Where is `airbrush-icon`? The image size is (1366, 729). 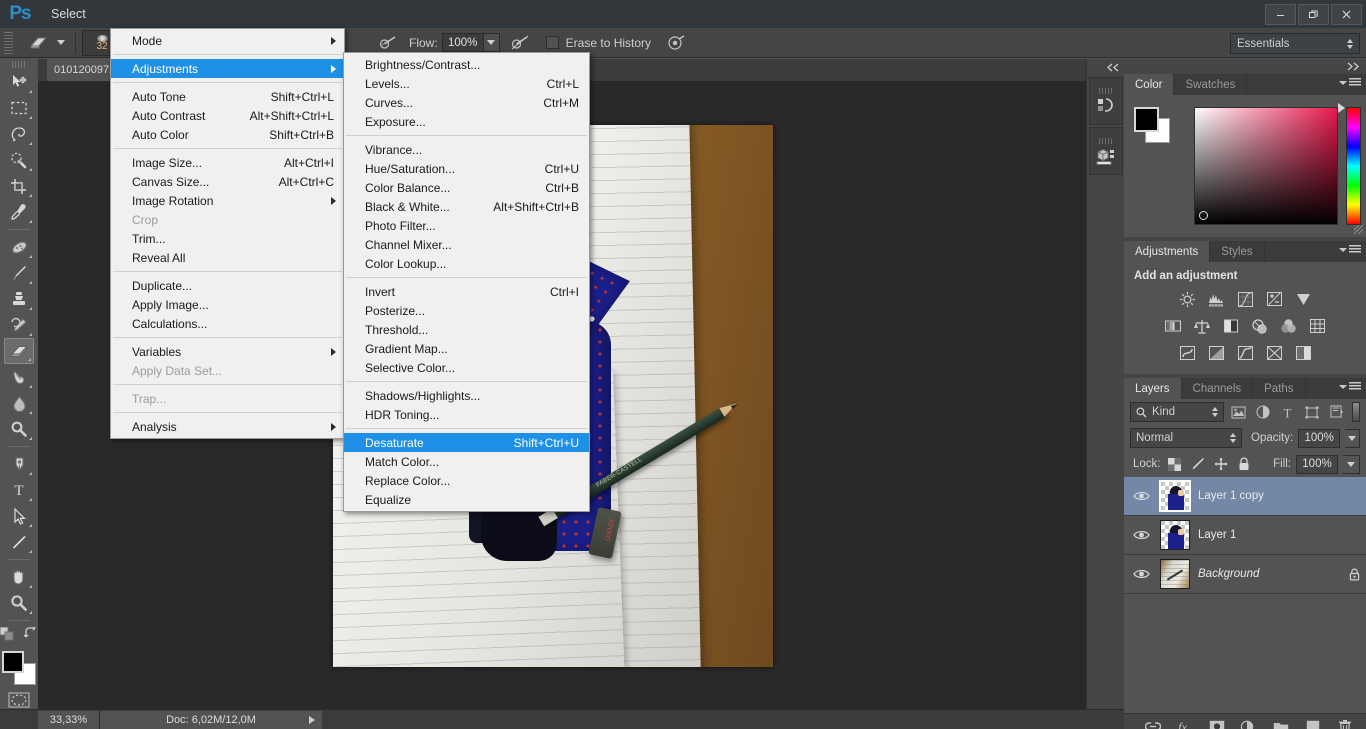 airbrush-icon is located at coordinates (389, 43).